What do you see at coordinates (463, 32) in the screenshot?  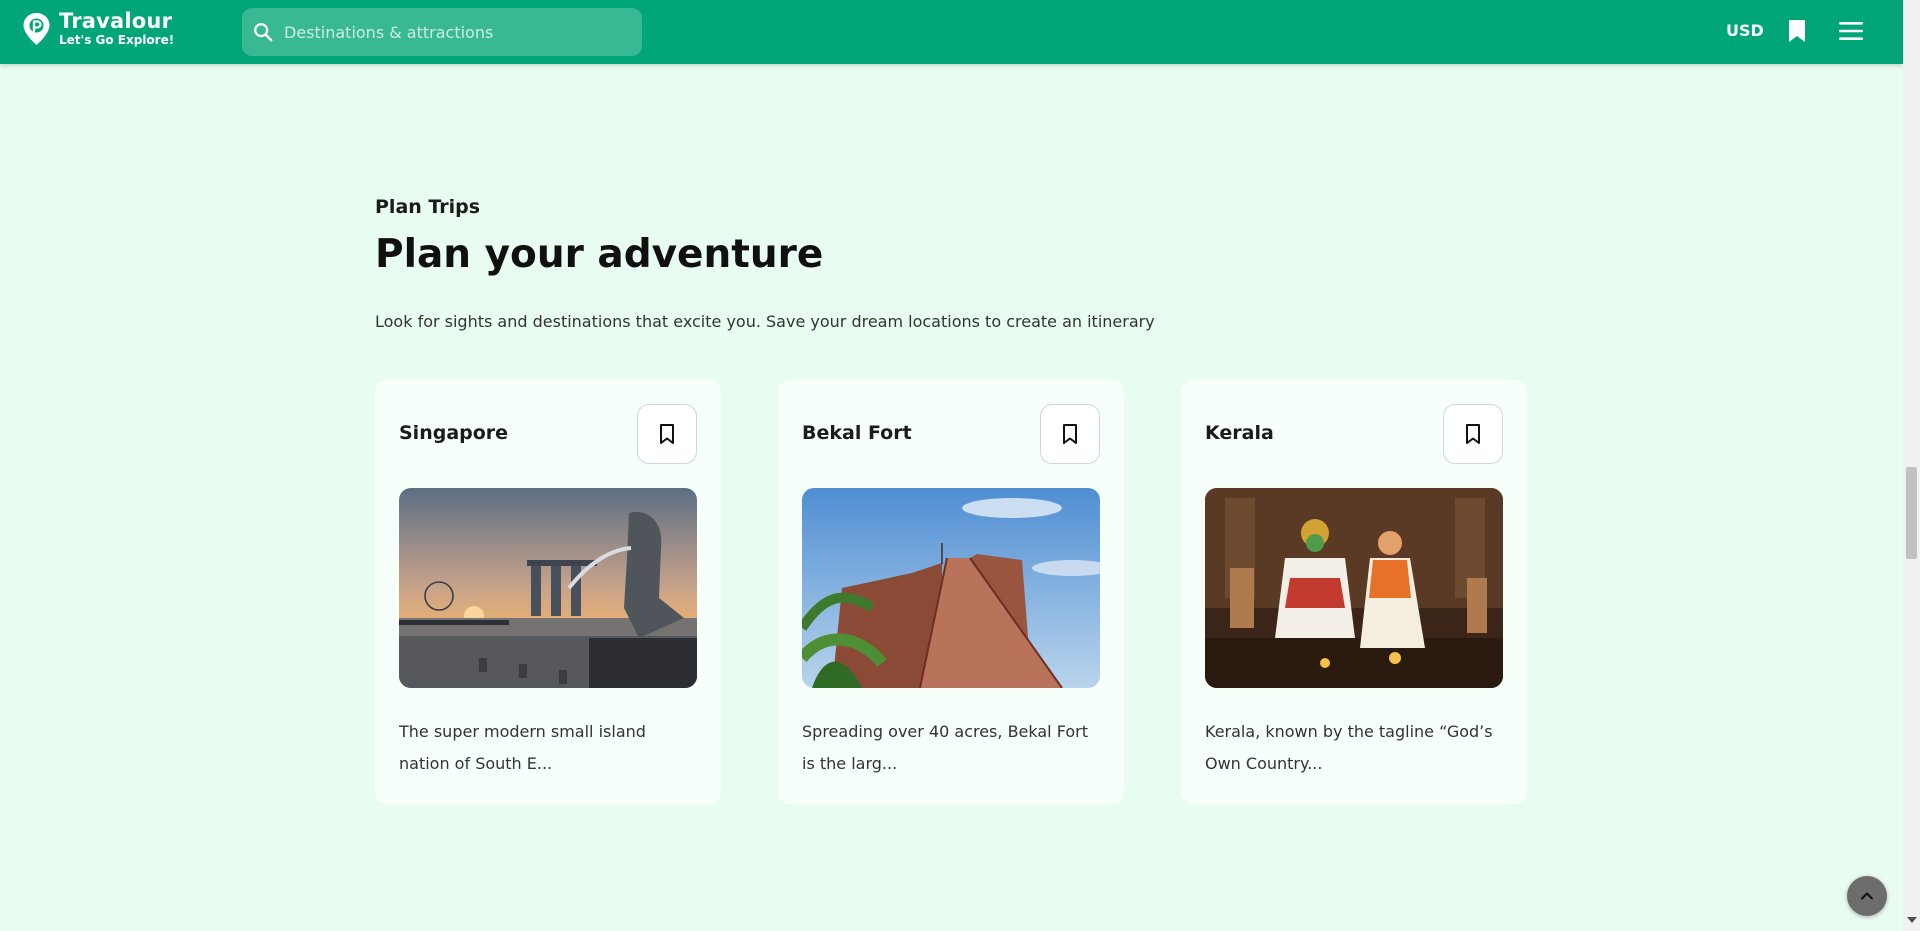 I see `search-input` at bounding box center [463, 32].